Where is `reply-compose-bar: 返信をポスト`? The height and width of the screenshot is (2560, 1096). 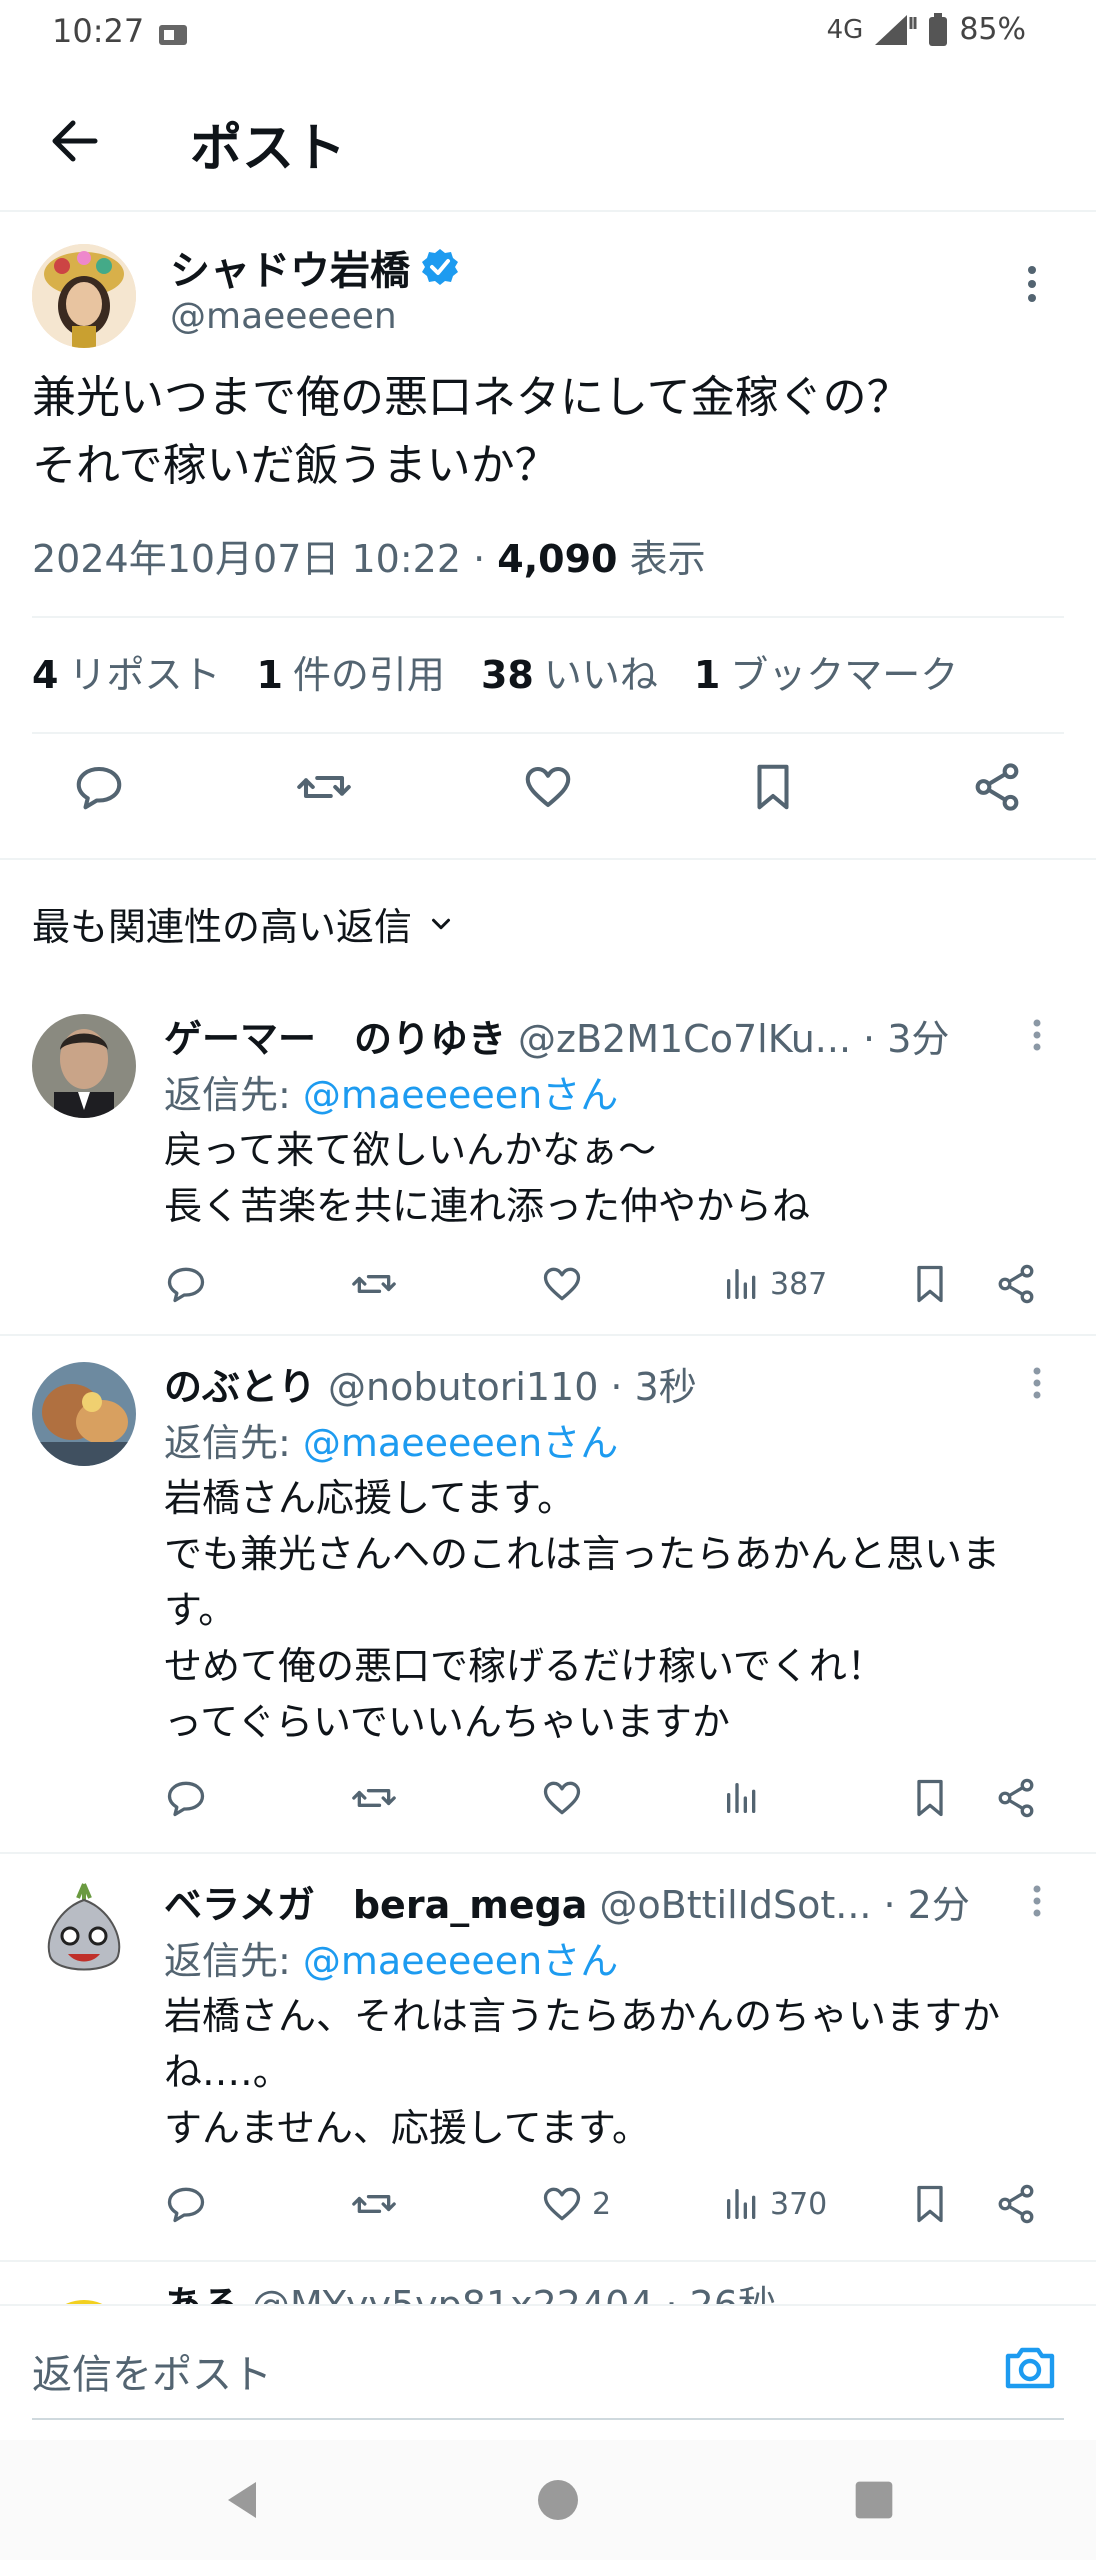
reply-compose-bar: 返信をポスト is located at coordinates (548, 2371).